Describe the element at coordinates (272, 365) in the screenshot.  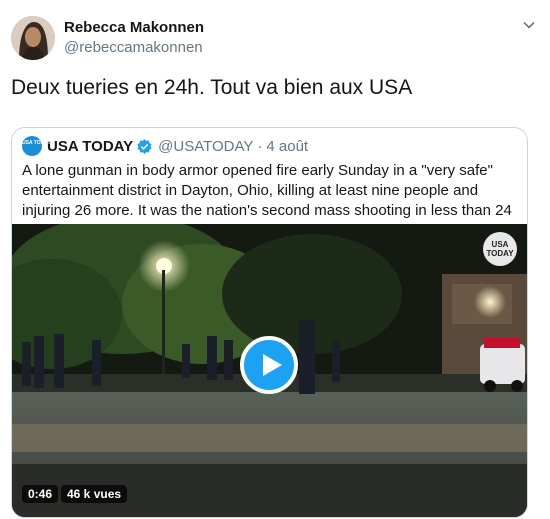
I see `play-icon` at that location.